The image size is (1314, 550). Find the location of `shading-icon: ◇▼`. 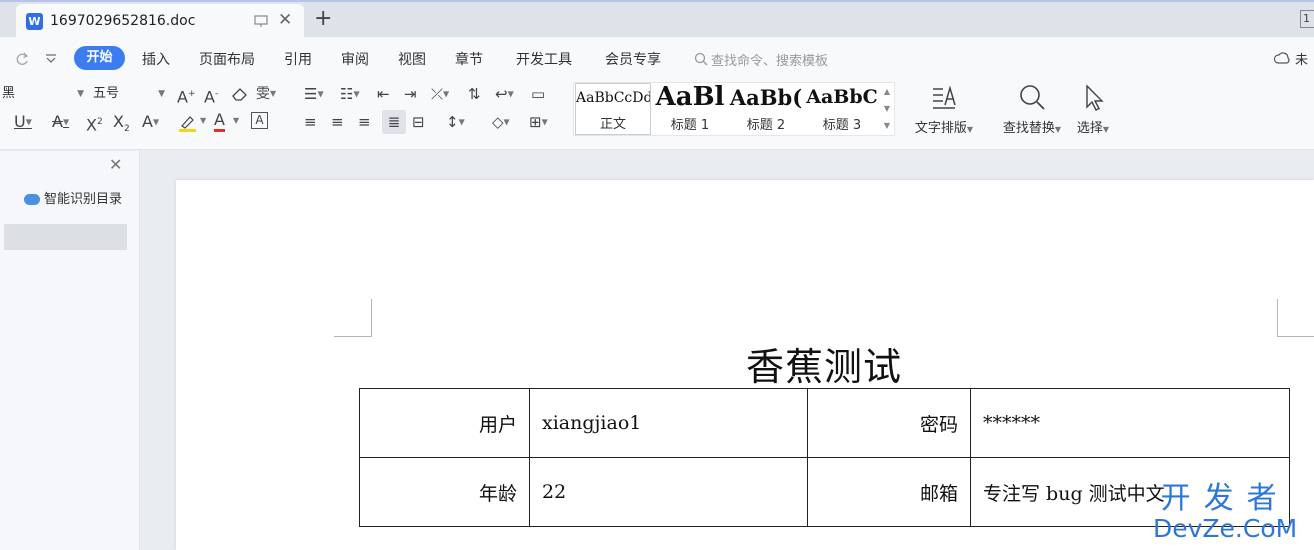

shading-icon: ◇▼ is located at coordinates (501, 122).